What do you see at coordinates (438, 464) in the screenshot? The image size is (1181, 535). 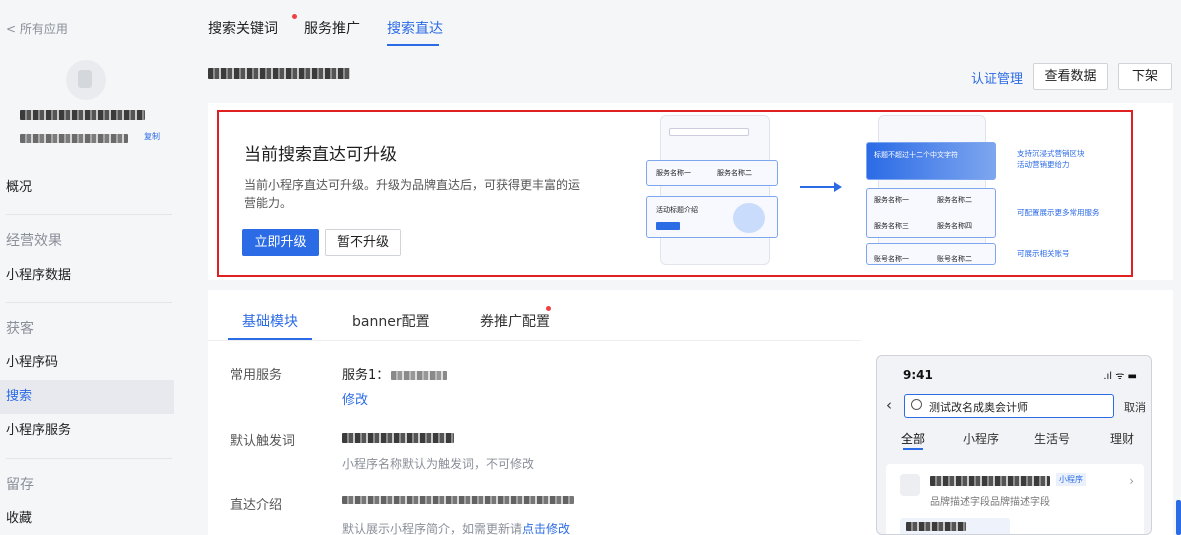 I see `trigger-word-hint: 小程序名称默认为触发词，不可修改` at bounding box center [438, 464].